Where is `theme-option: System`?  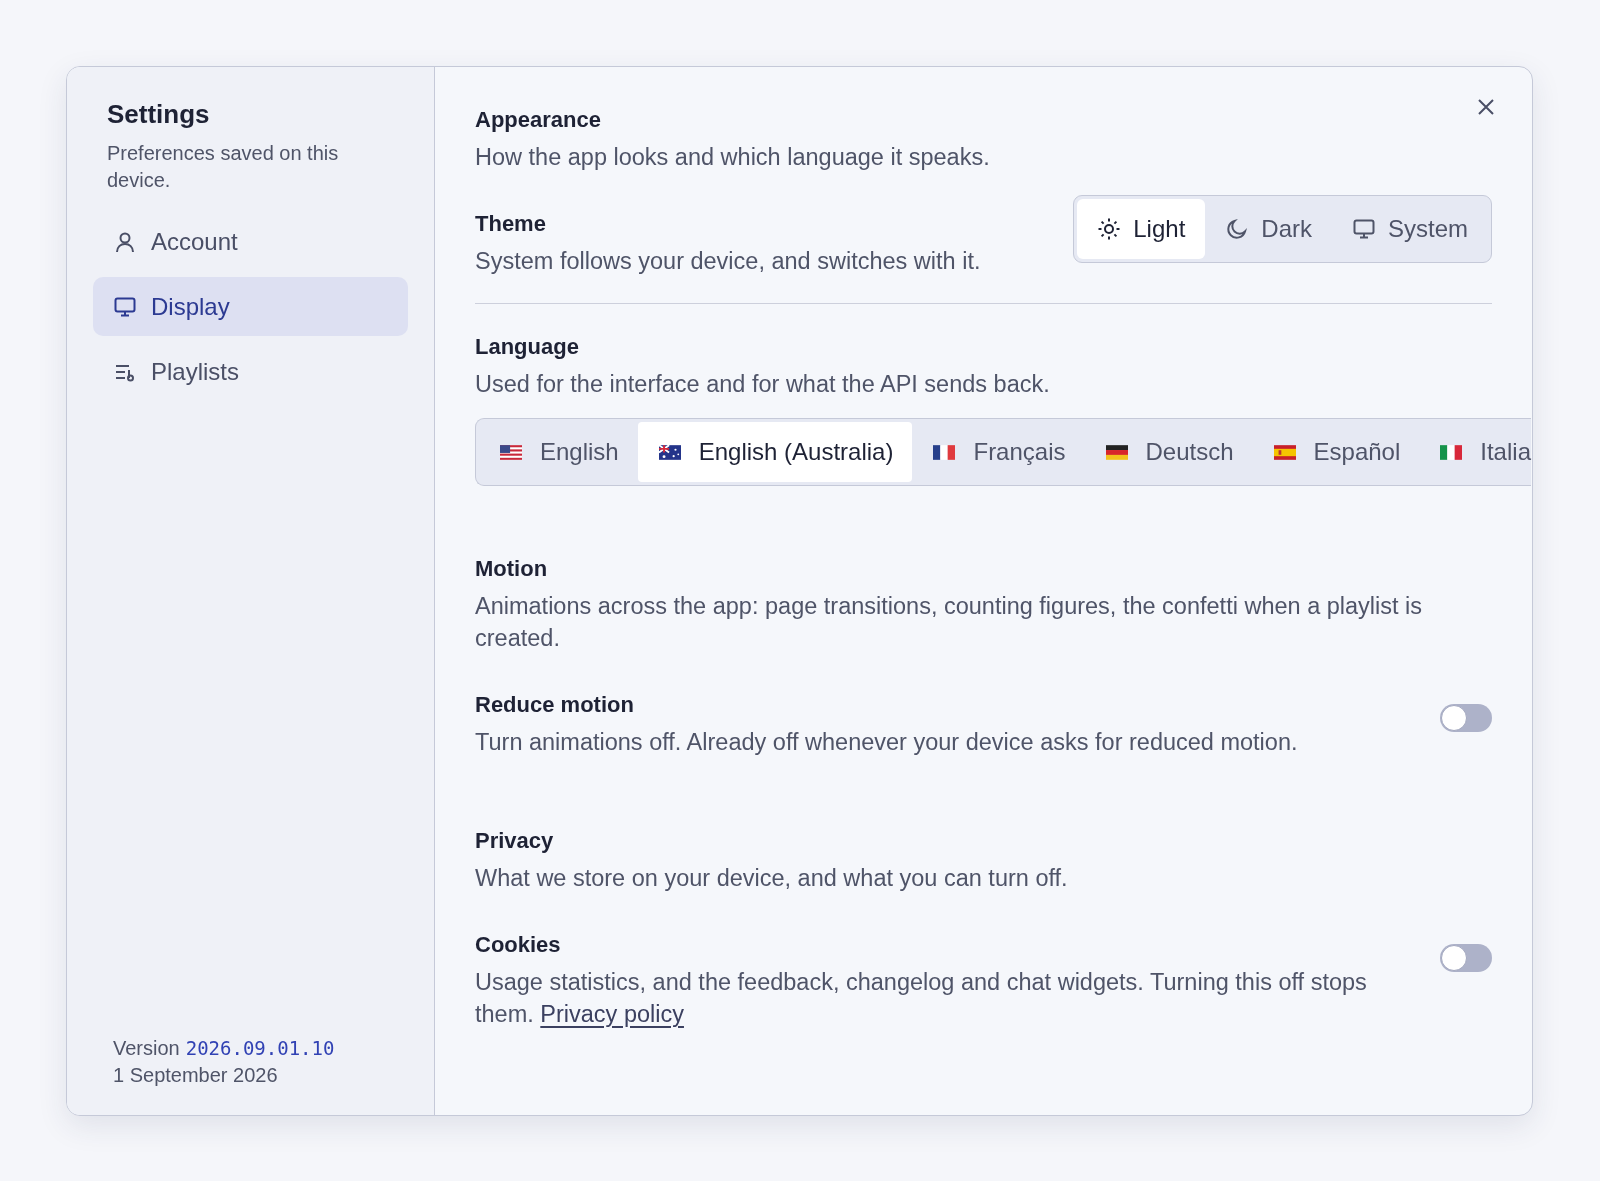
theme-option: System is located at coordinates (1410, 229).